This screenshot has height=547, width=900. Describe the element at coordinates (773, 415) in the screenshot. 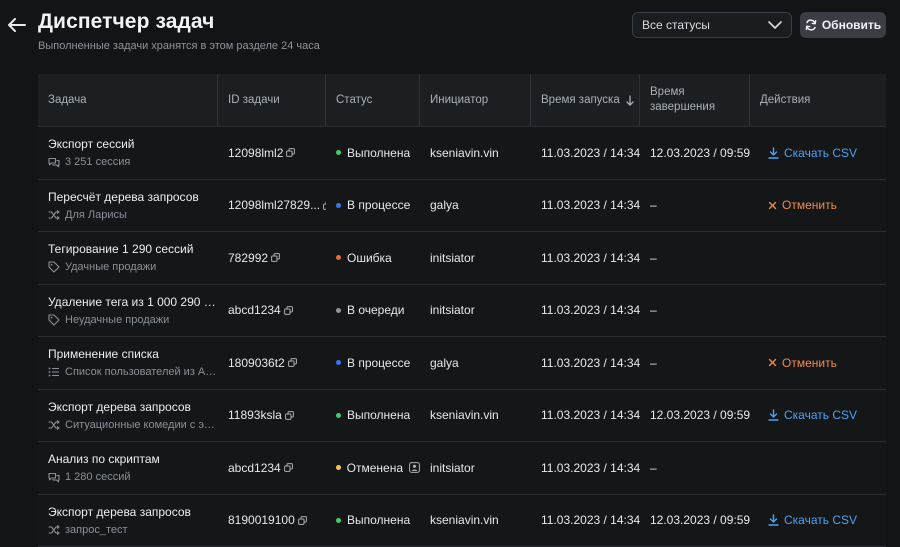

I see `download-icon` at that location.